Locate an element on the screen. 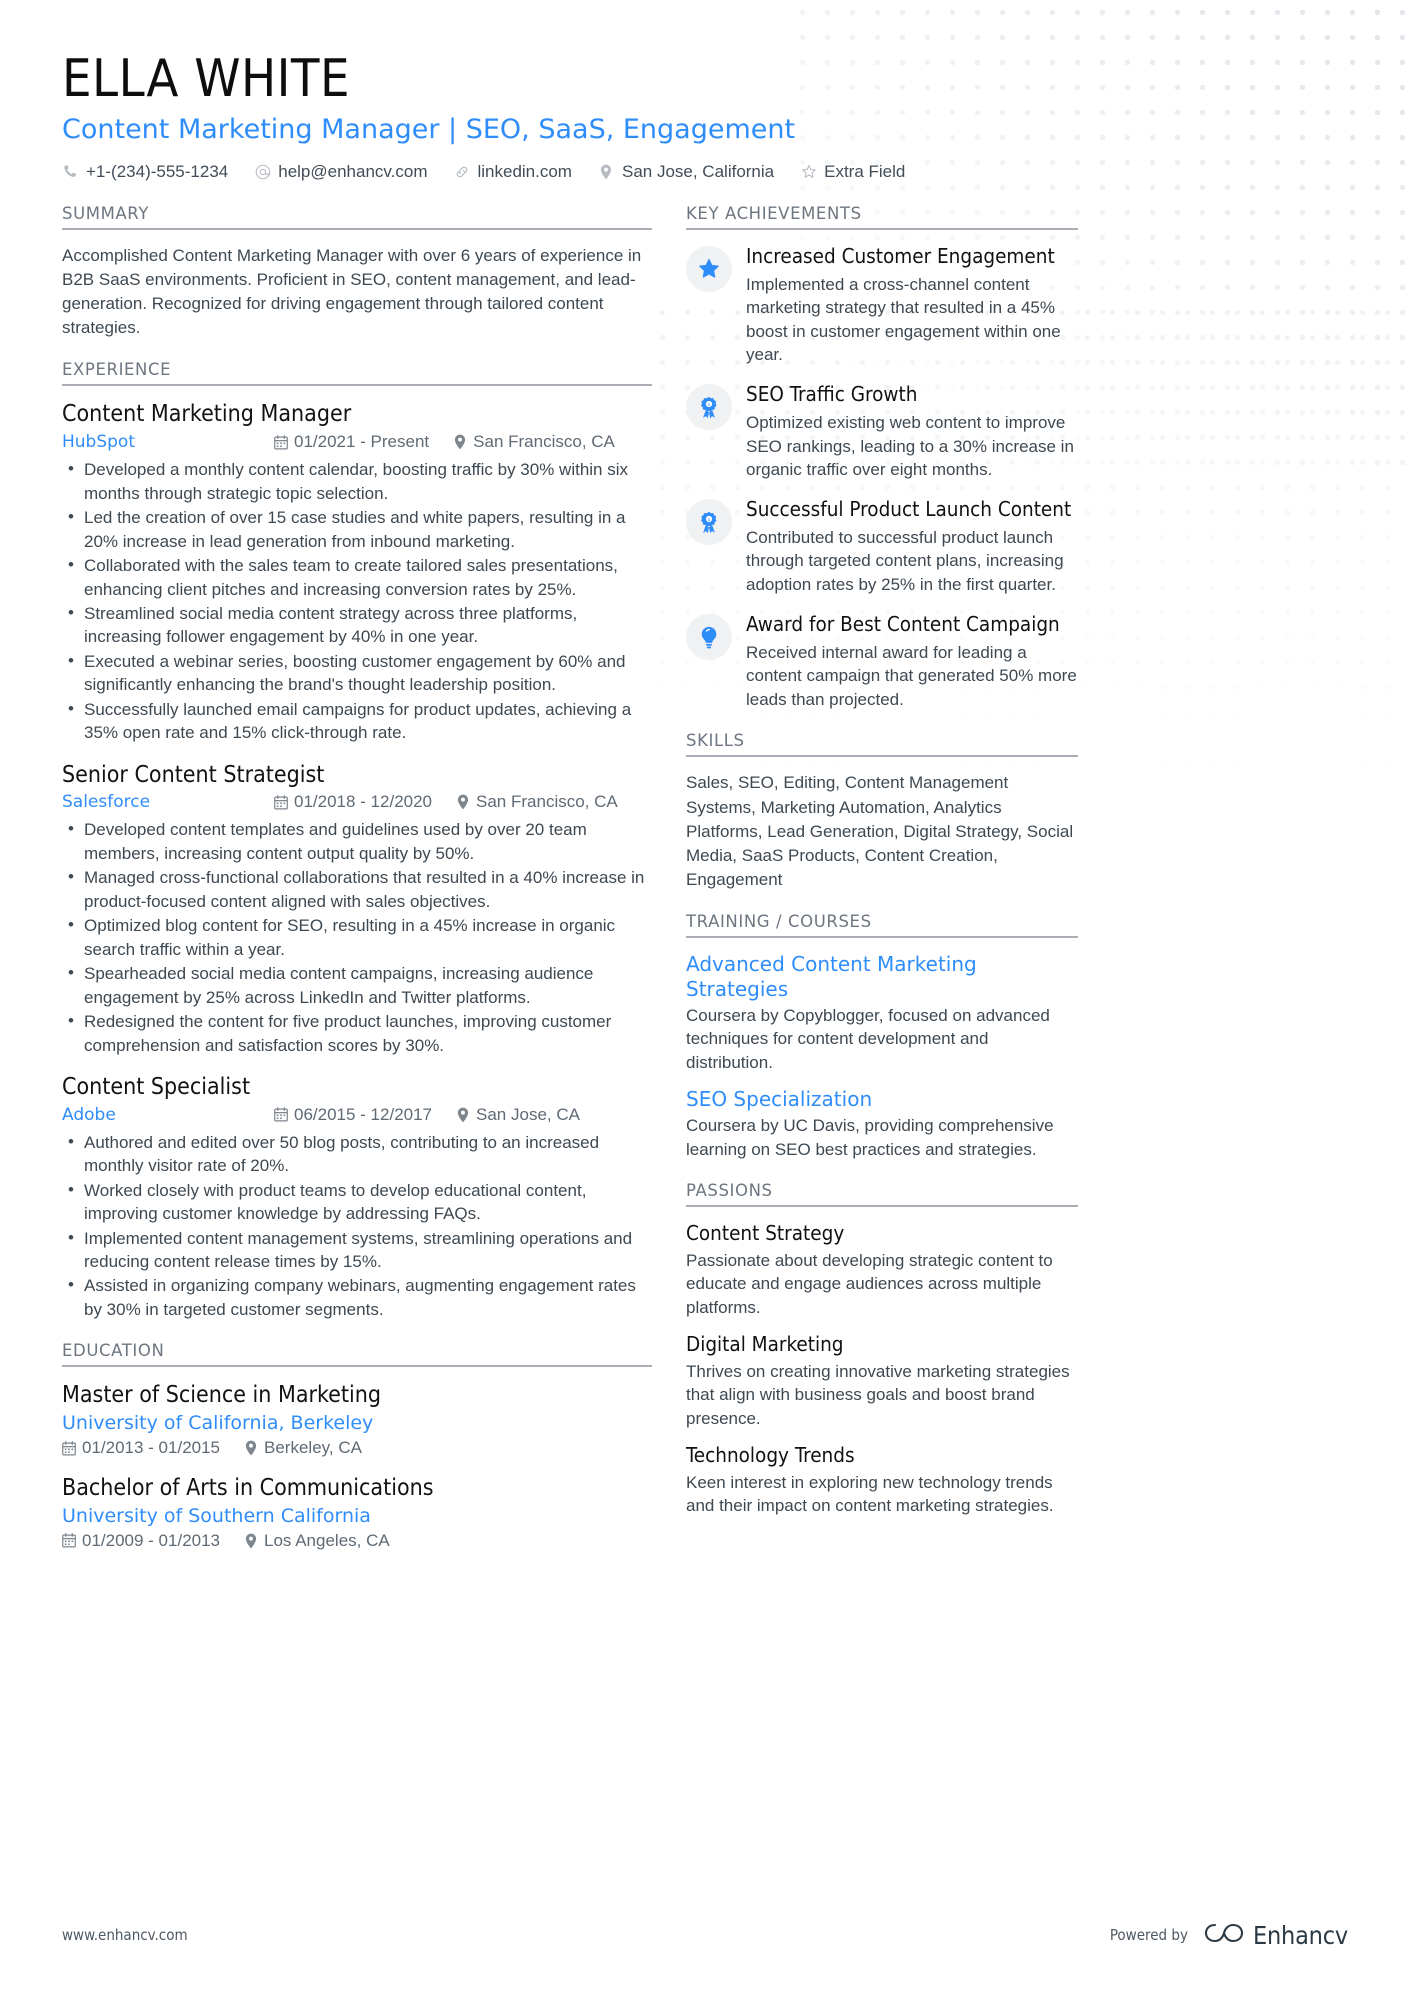  job-dates-text: 01/2021 - Present is located at coordinates (362, 442).